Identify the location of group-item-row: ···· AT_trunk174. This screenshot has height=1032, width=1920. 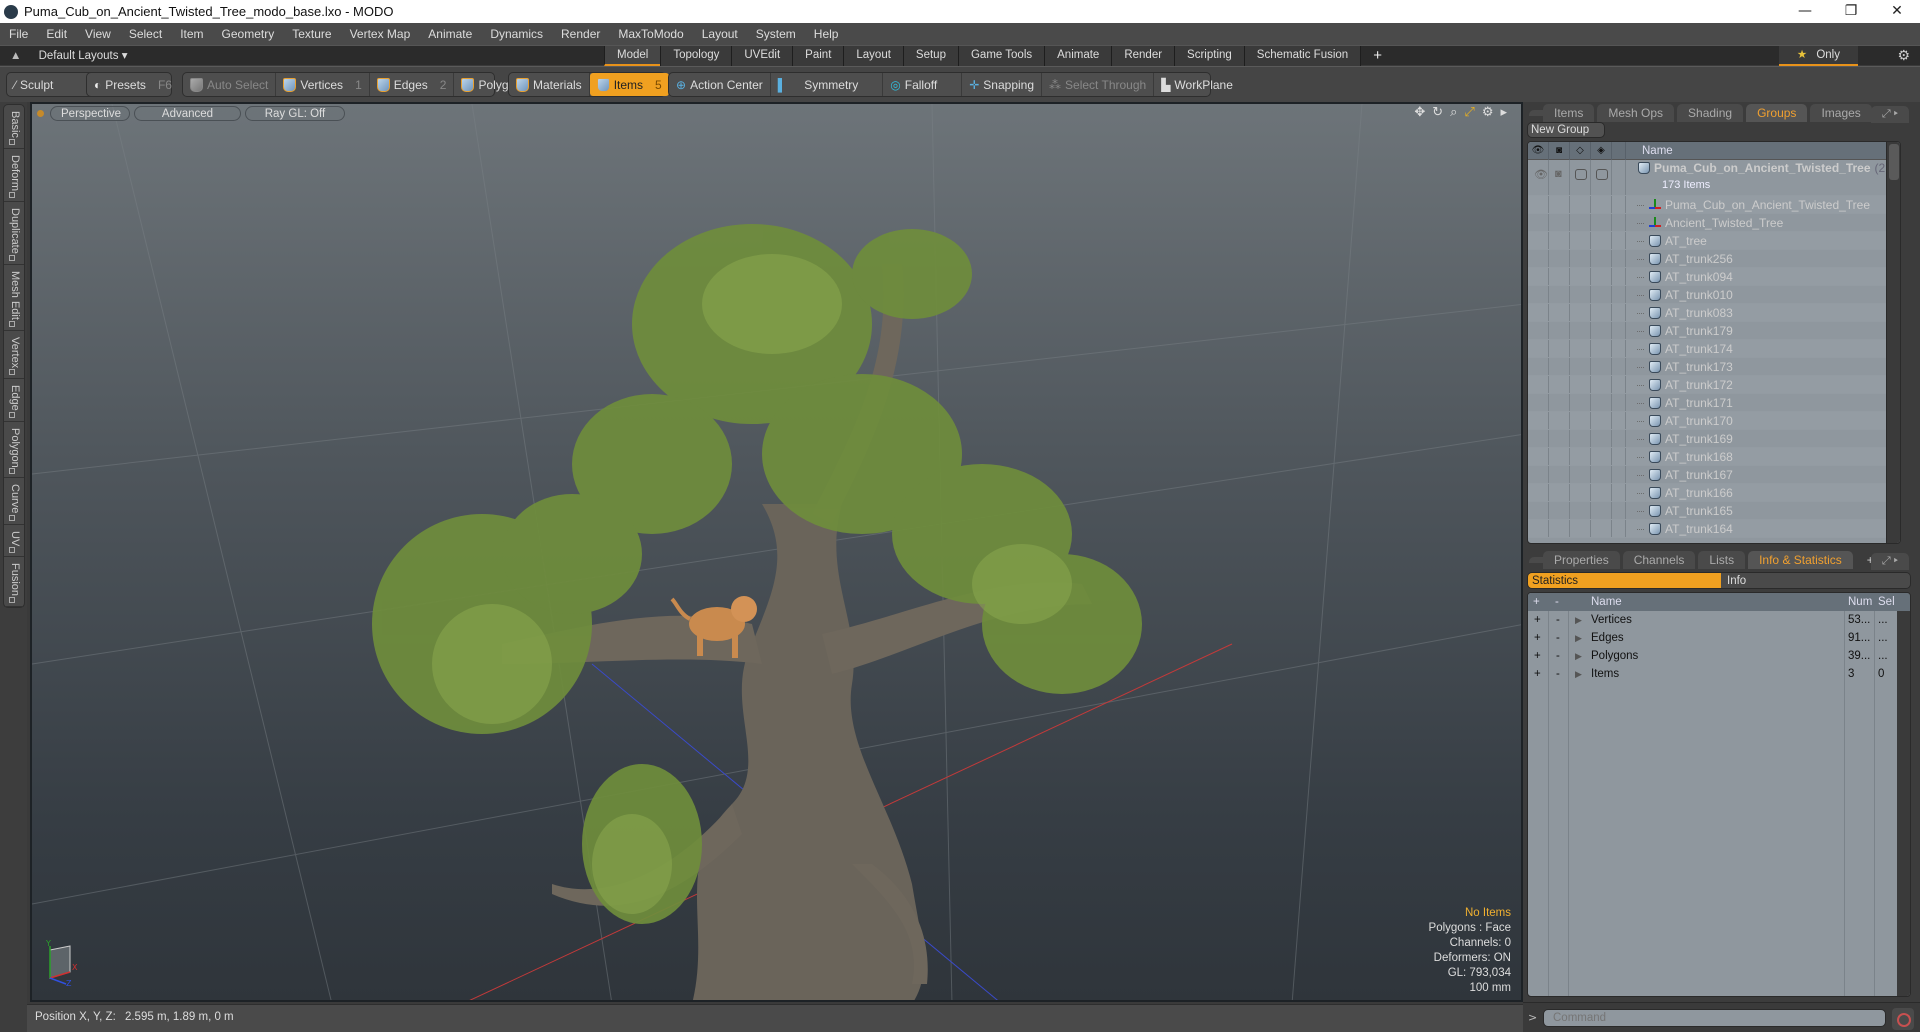
(1714, 349).